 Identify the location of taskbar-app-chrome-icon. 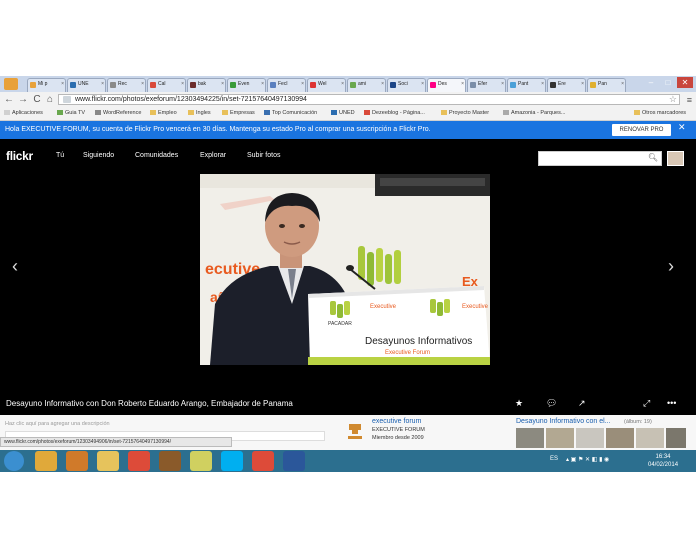
(139, 461).